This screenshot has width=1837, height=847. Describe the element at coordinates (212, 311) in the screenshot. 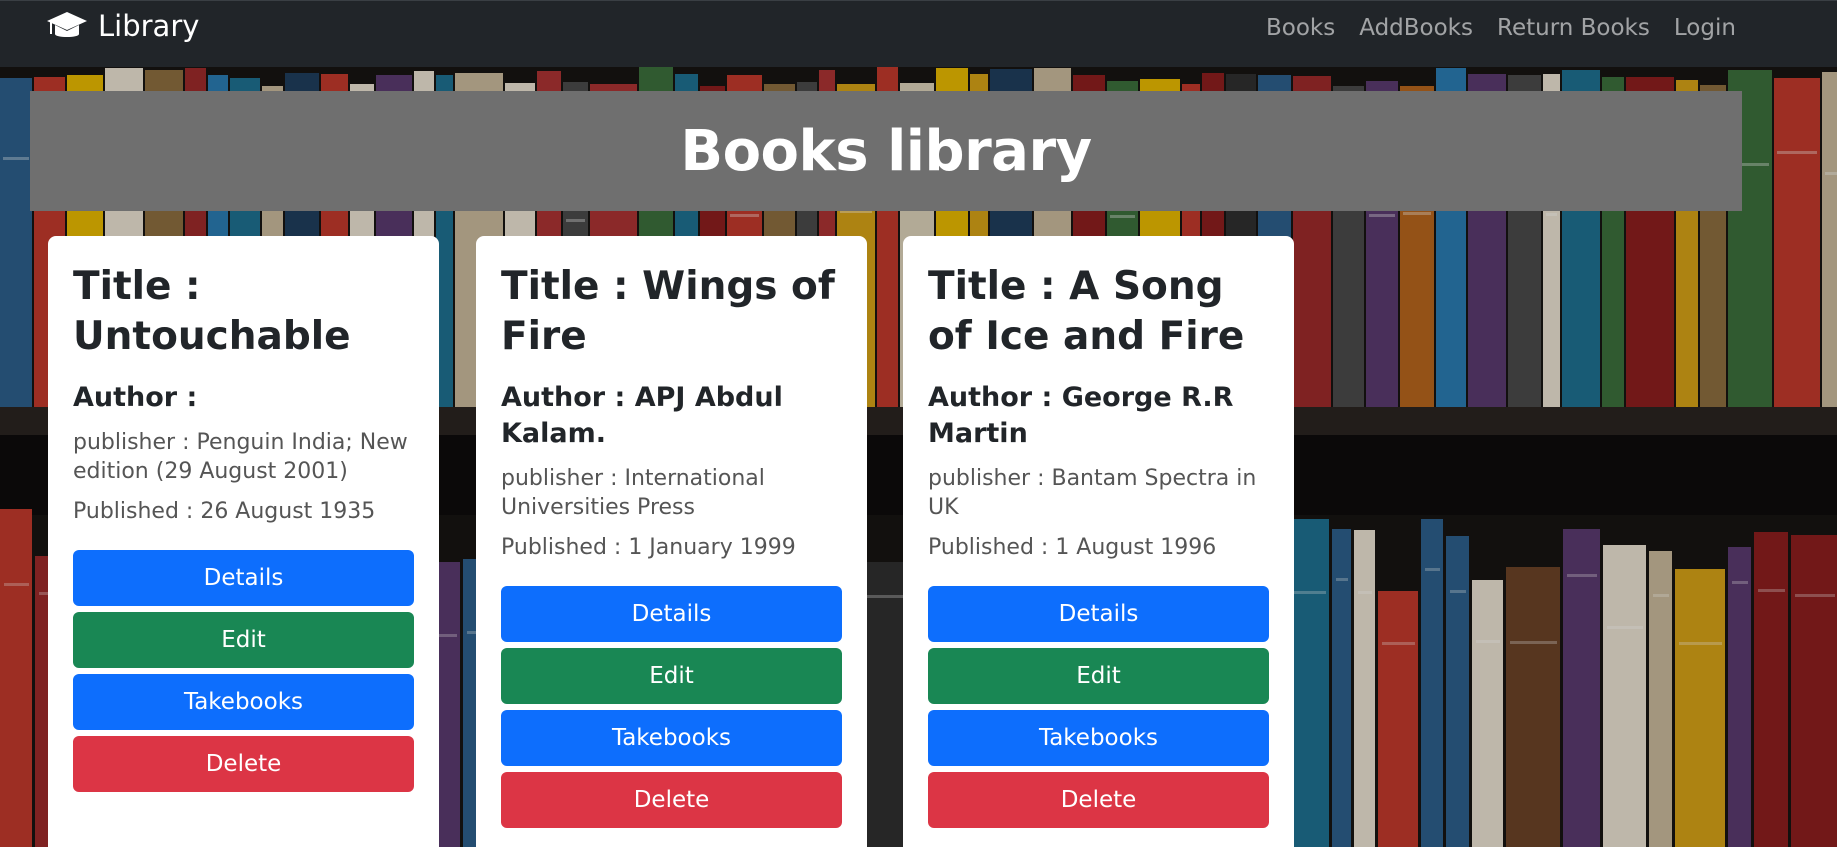

I see `book-title: Title : Untouchable` at that location.